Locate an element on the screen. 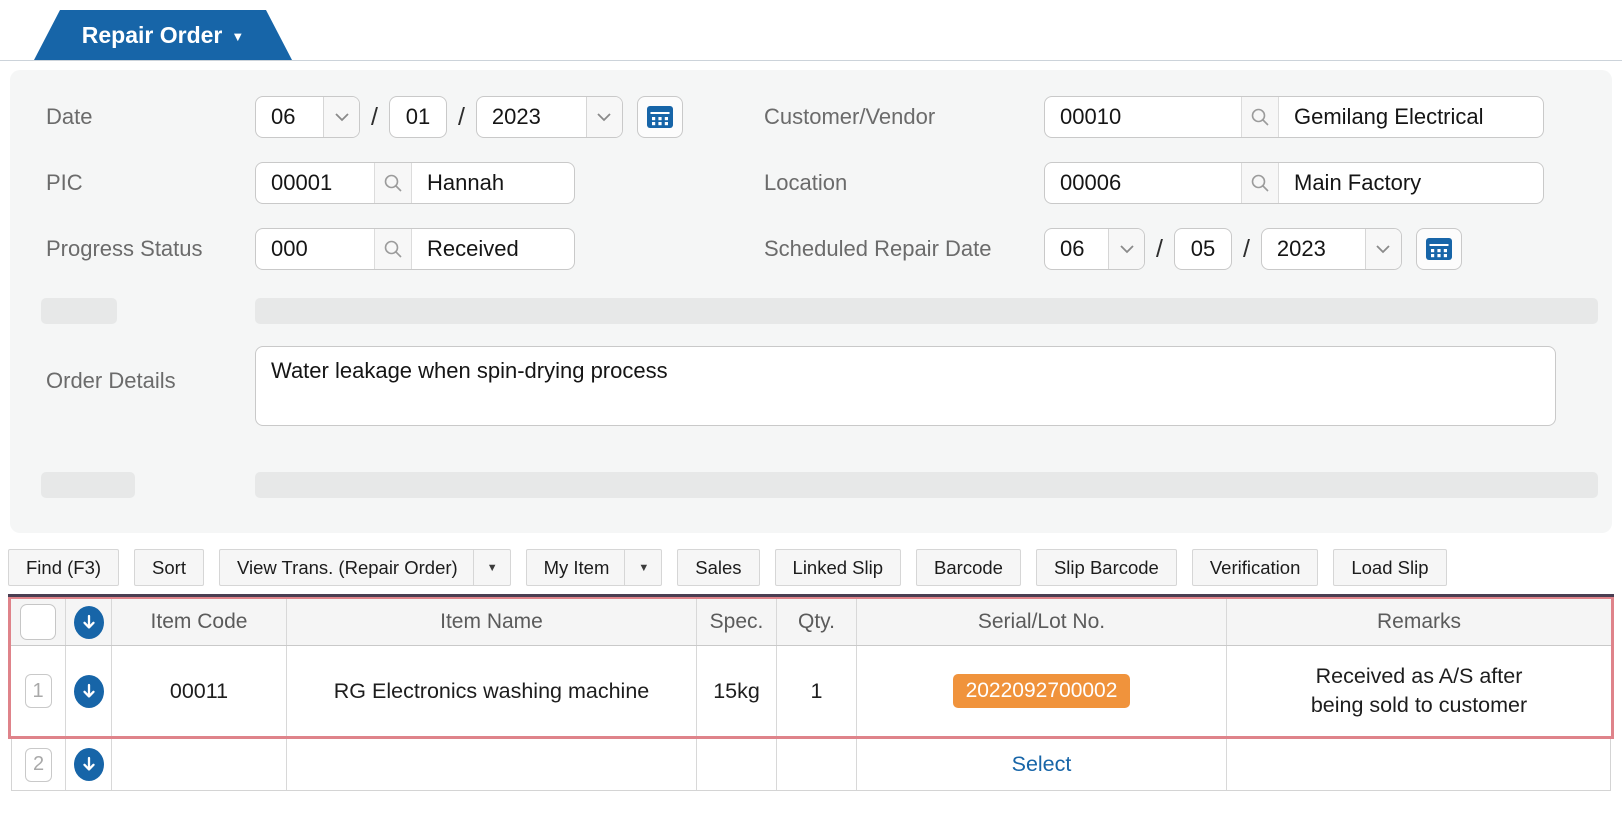 The width and height of the screenshot is (1622, 814). header-spec: Spec. is located at coordinates (737, 622).